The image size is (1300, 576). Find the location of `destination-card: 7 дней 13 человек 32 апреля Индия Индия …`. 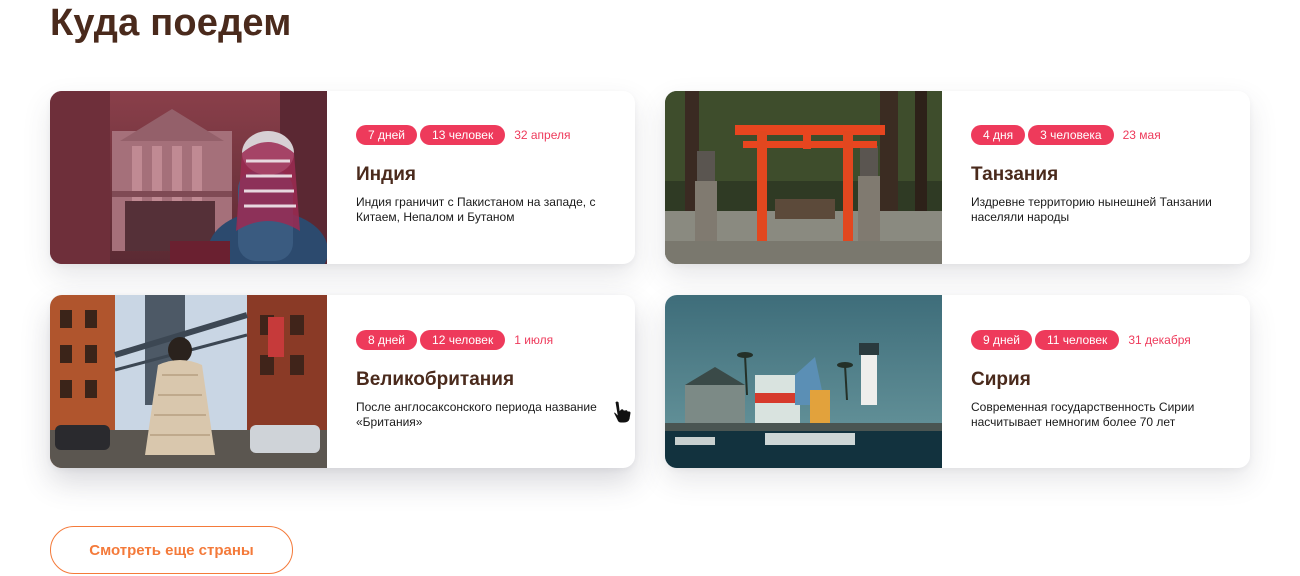

destination-card: 7 дней 13 человек 32 апреля Индия Индия … is located at coordinates (342, 177).